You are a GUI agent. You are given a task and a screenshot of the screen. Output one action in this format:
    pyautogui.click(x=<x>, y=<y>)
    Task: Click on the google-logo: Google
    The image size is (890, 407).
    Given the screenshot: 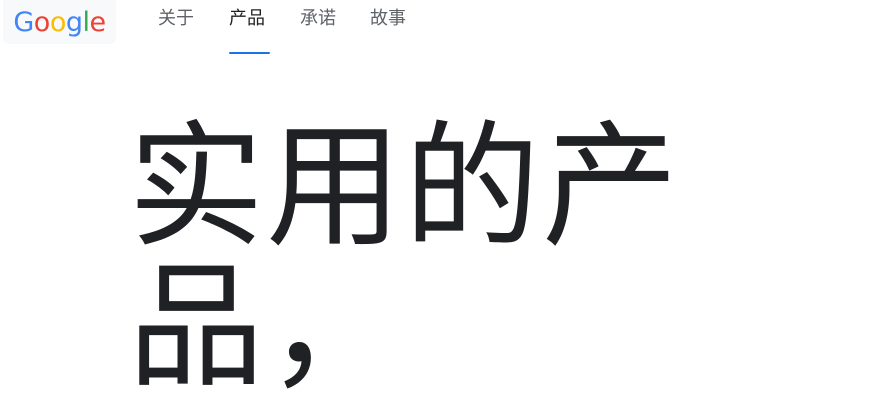 What is the action you would take?
    pyautogui.click(x=60, y=22)
    